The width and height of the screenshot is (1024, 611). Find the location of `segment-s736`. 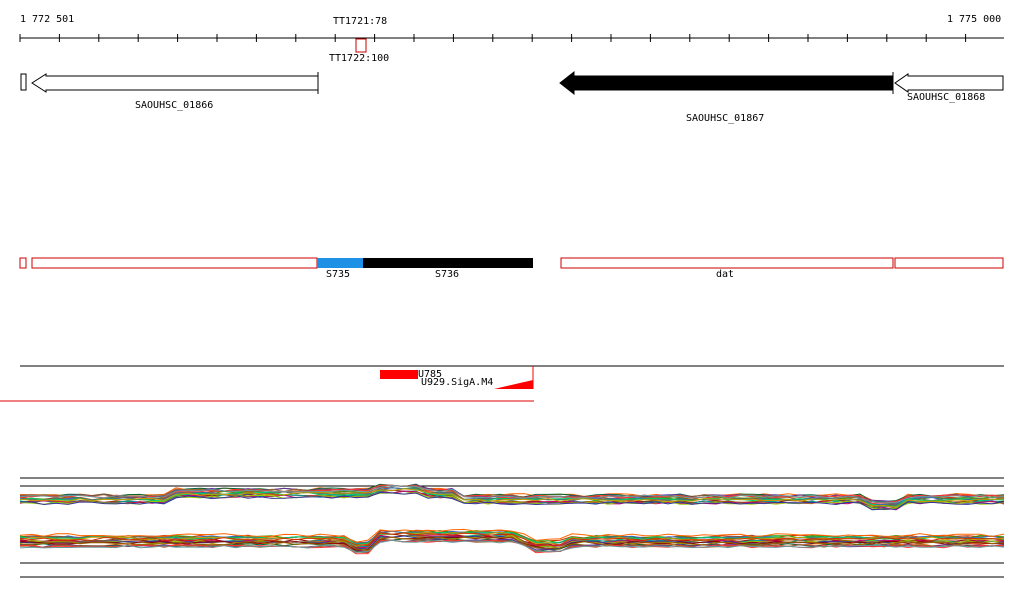

segment-s736 is located at coordinates (448, 263).